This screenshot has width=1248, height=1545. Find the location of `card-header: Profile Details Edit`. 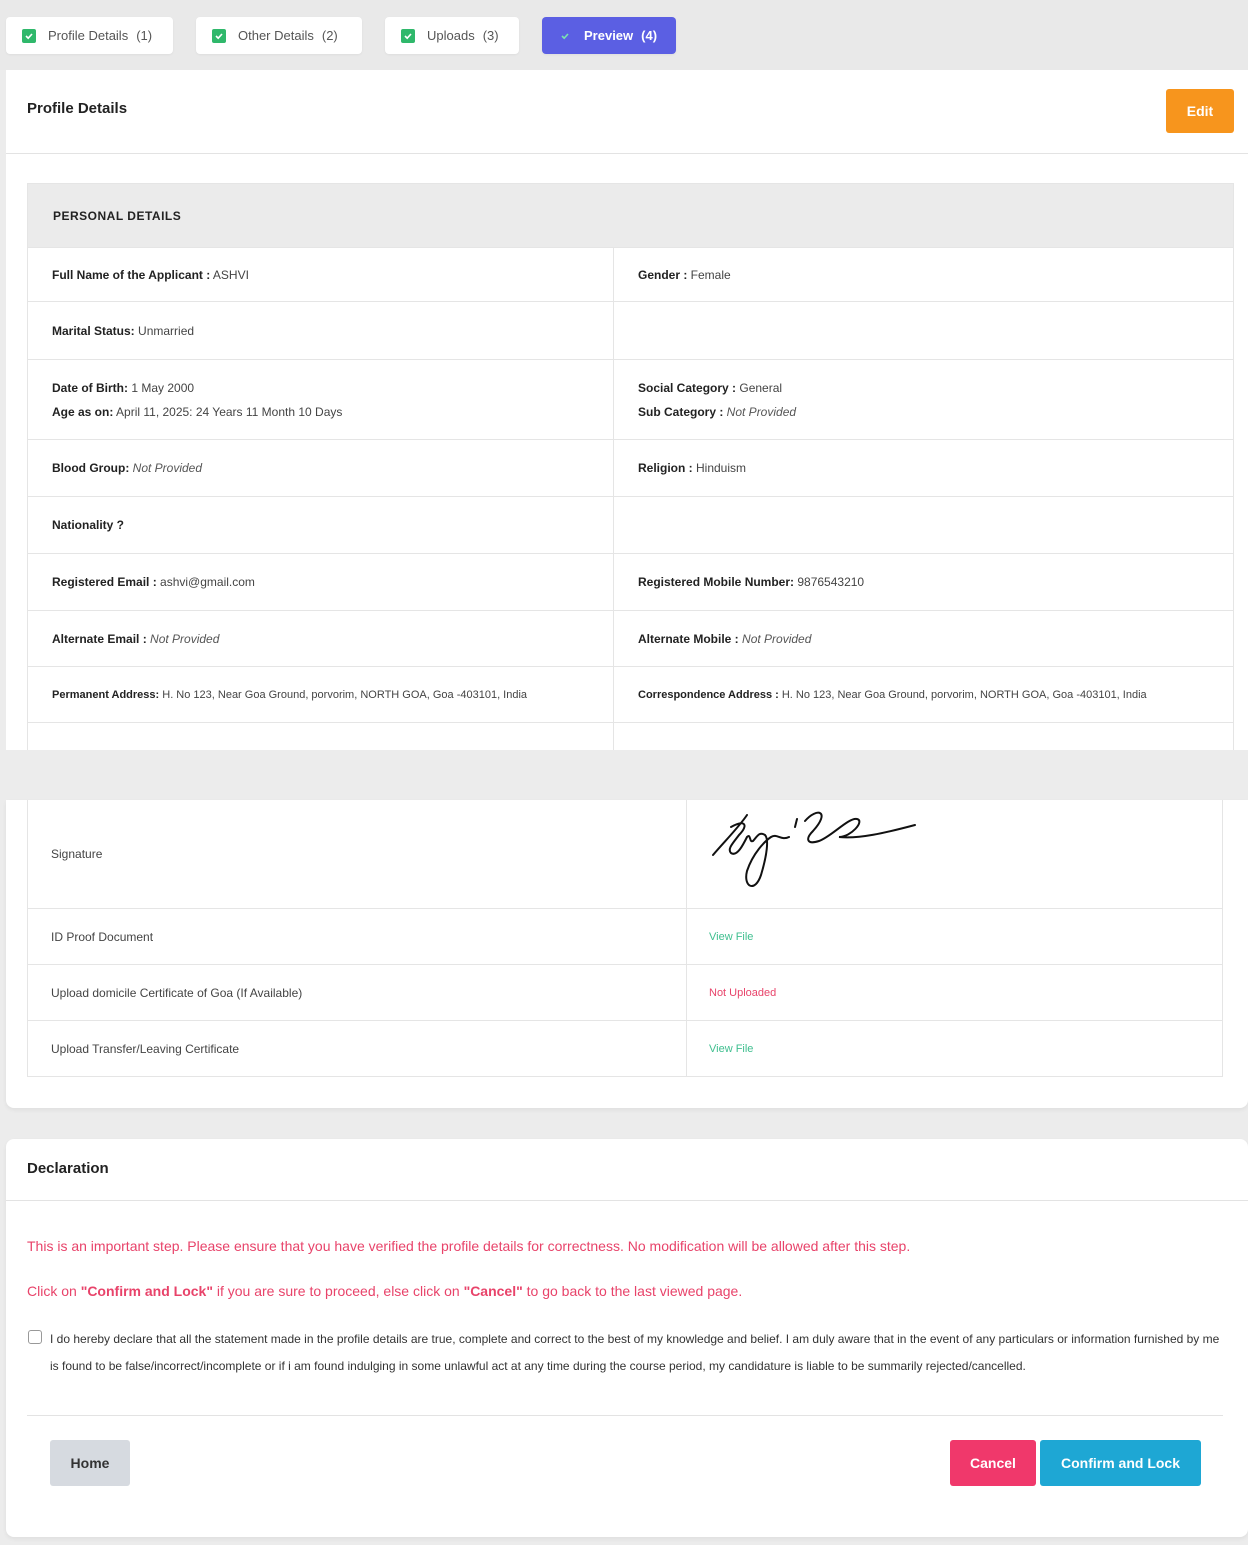

card-header: Profile Details Edit is located at coordinates (627, 112).